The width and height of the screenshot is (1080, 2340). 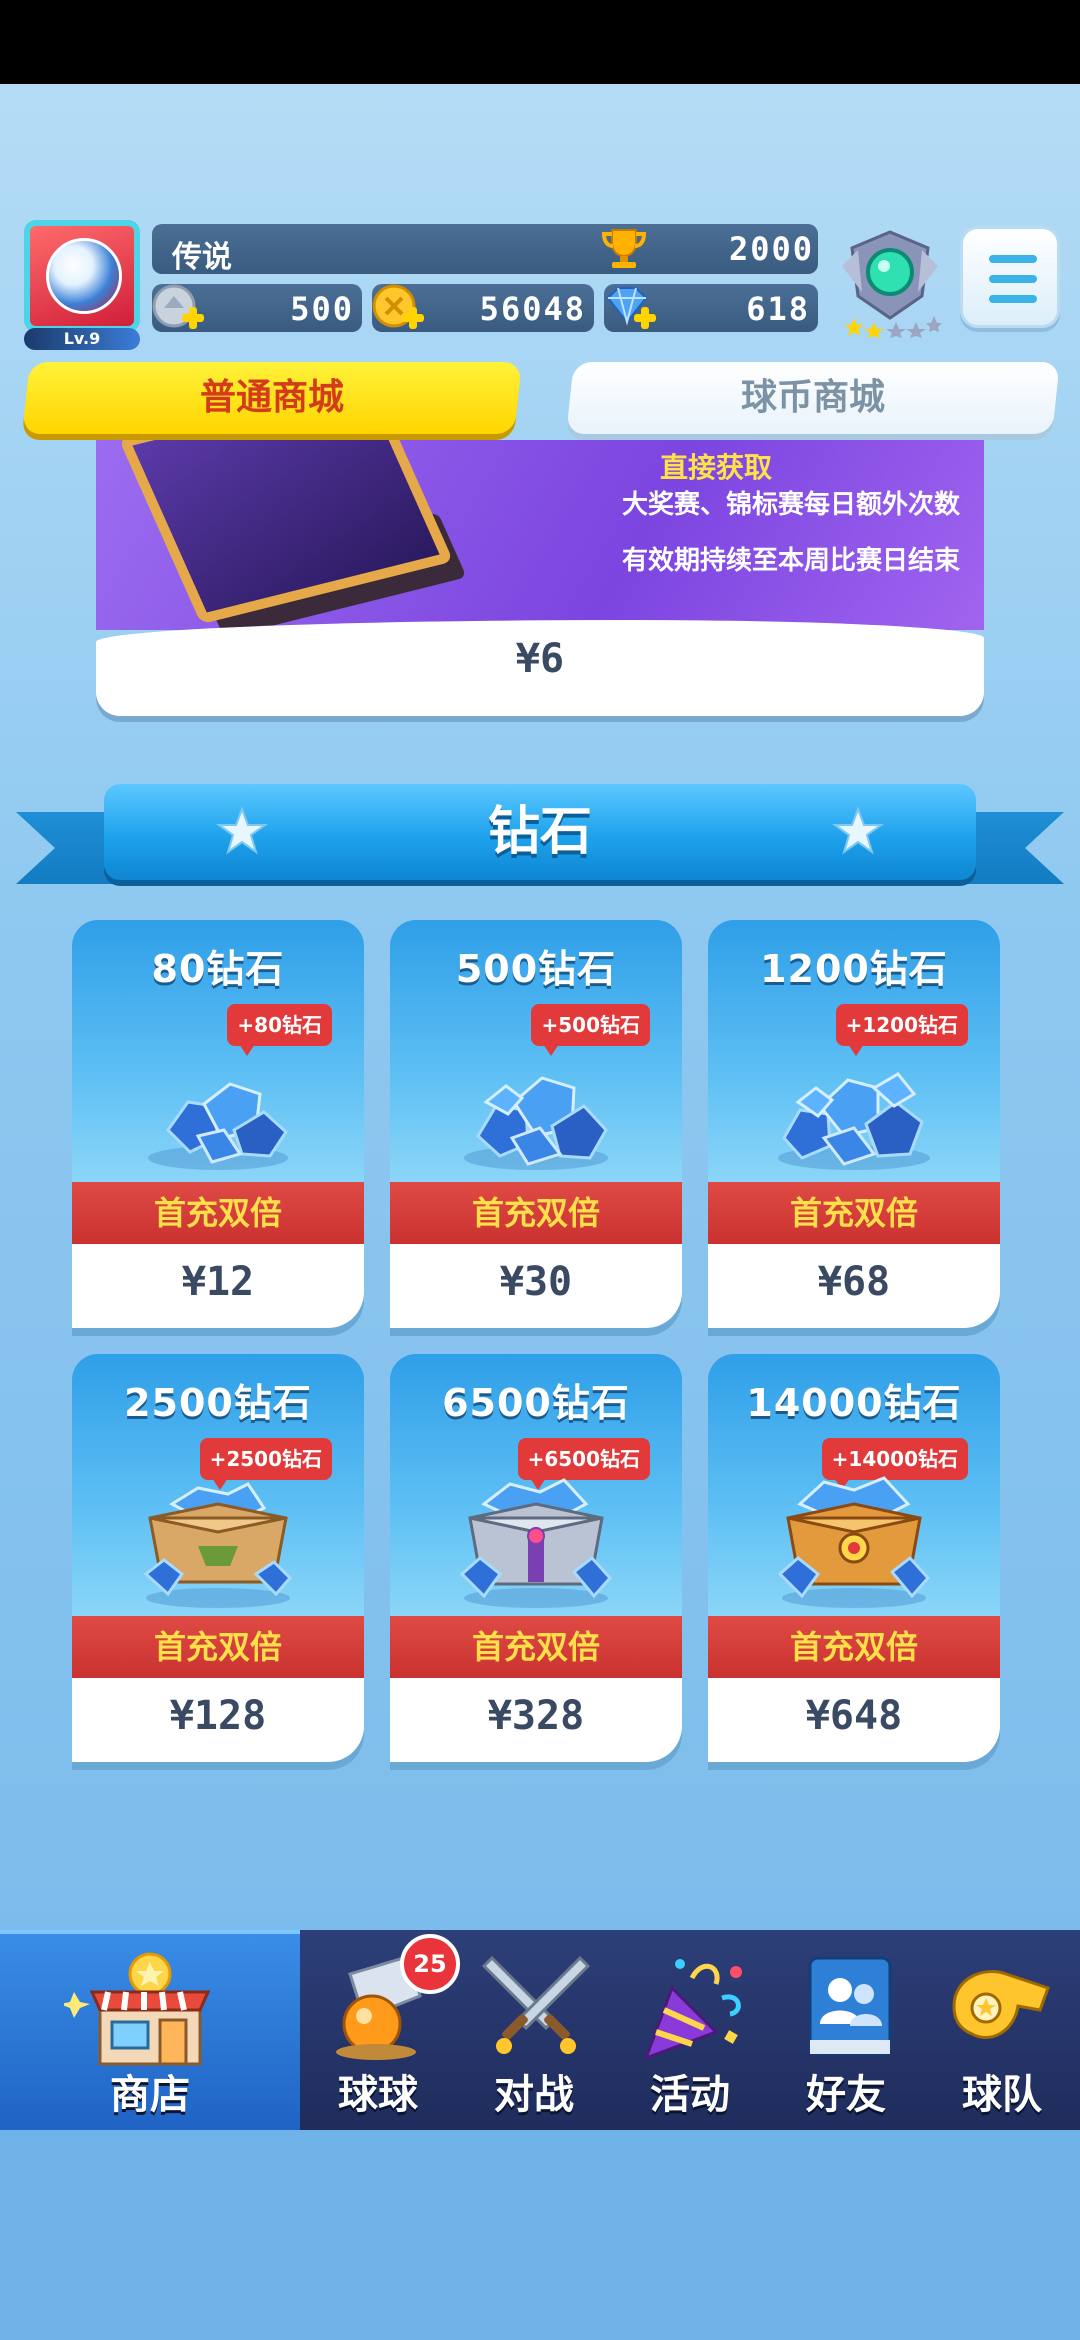 I want to click on nav-item-battle: 对战, so click(x=534, y=2030).